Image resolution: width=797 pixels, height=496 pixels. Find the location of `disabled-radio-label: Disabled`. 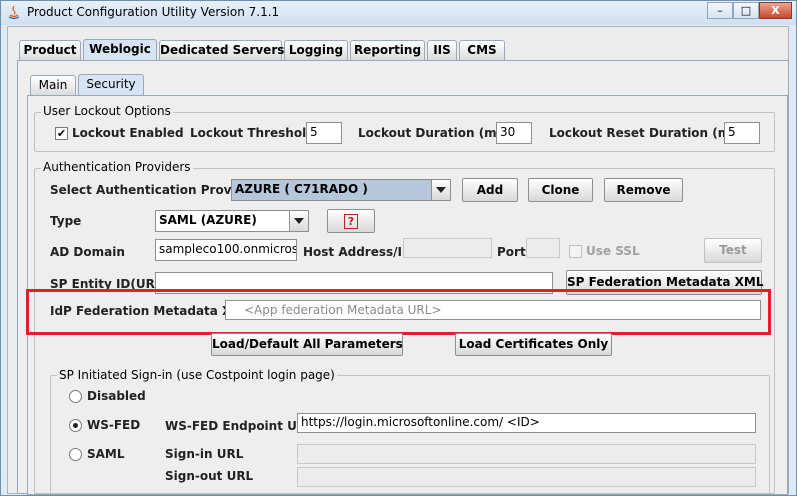

disabled-radio-label: Disabled is located at coordinates (116, 396).